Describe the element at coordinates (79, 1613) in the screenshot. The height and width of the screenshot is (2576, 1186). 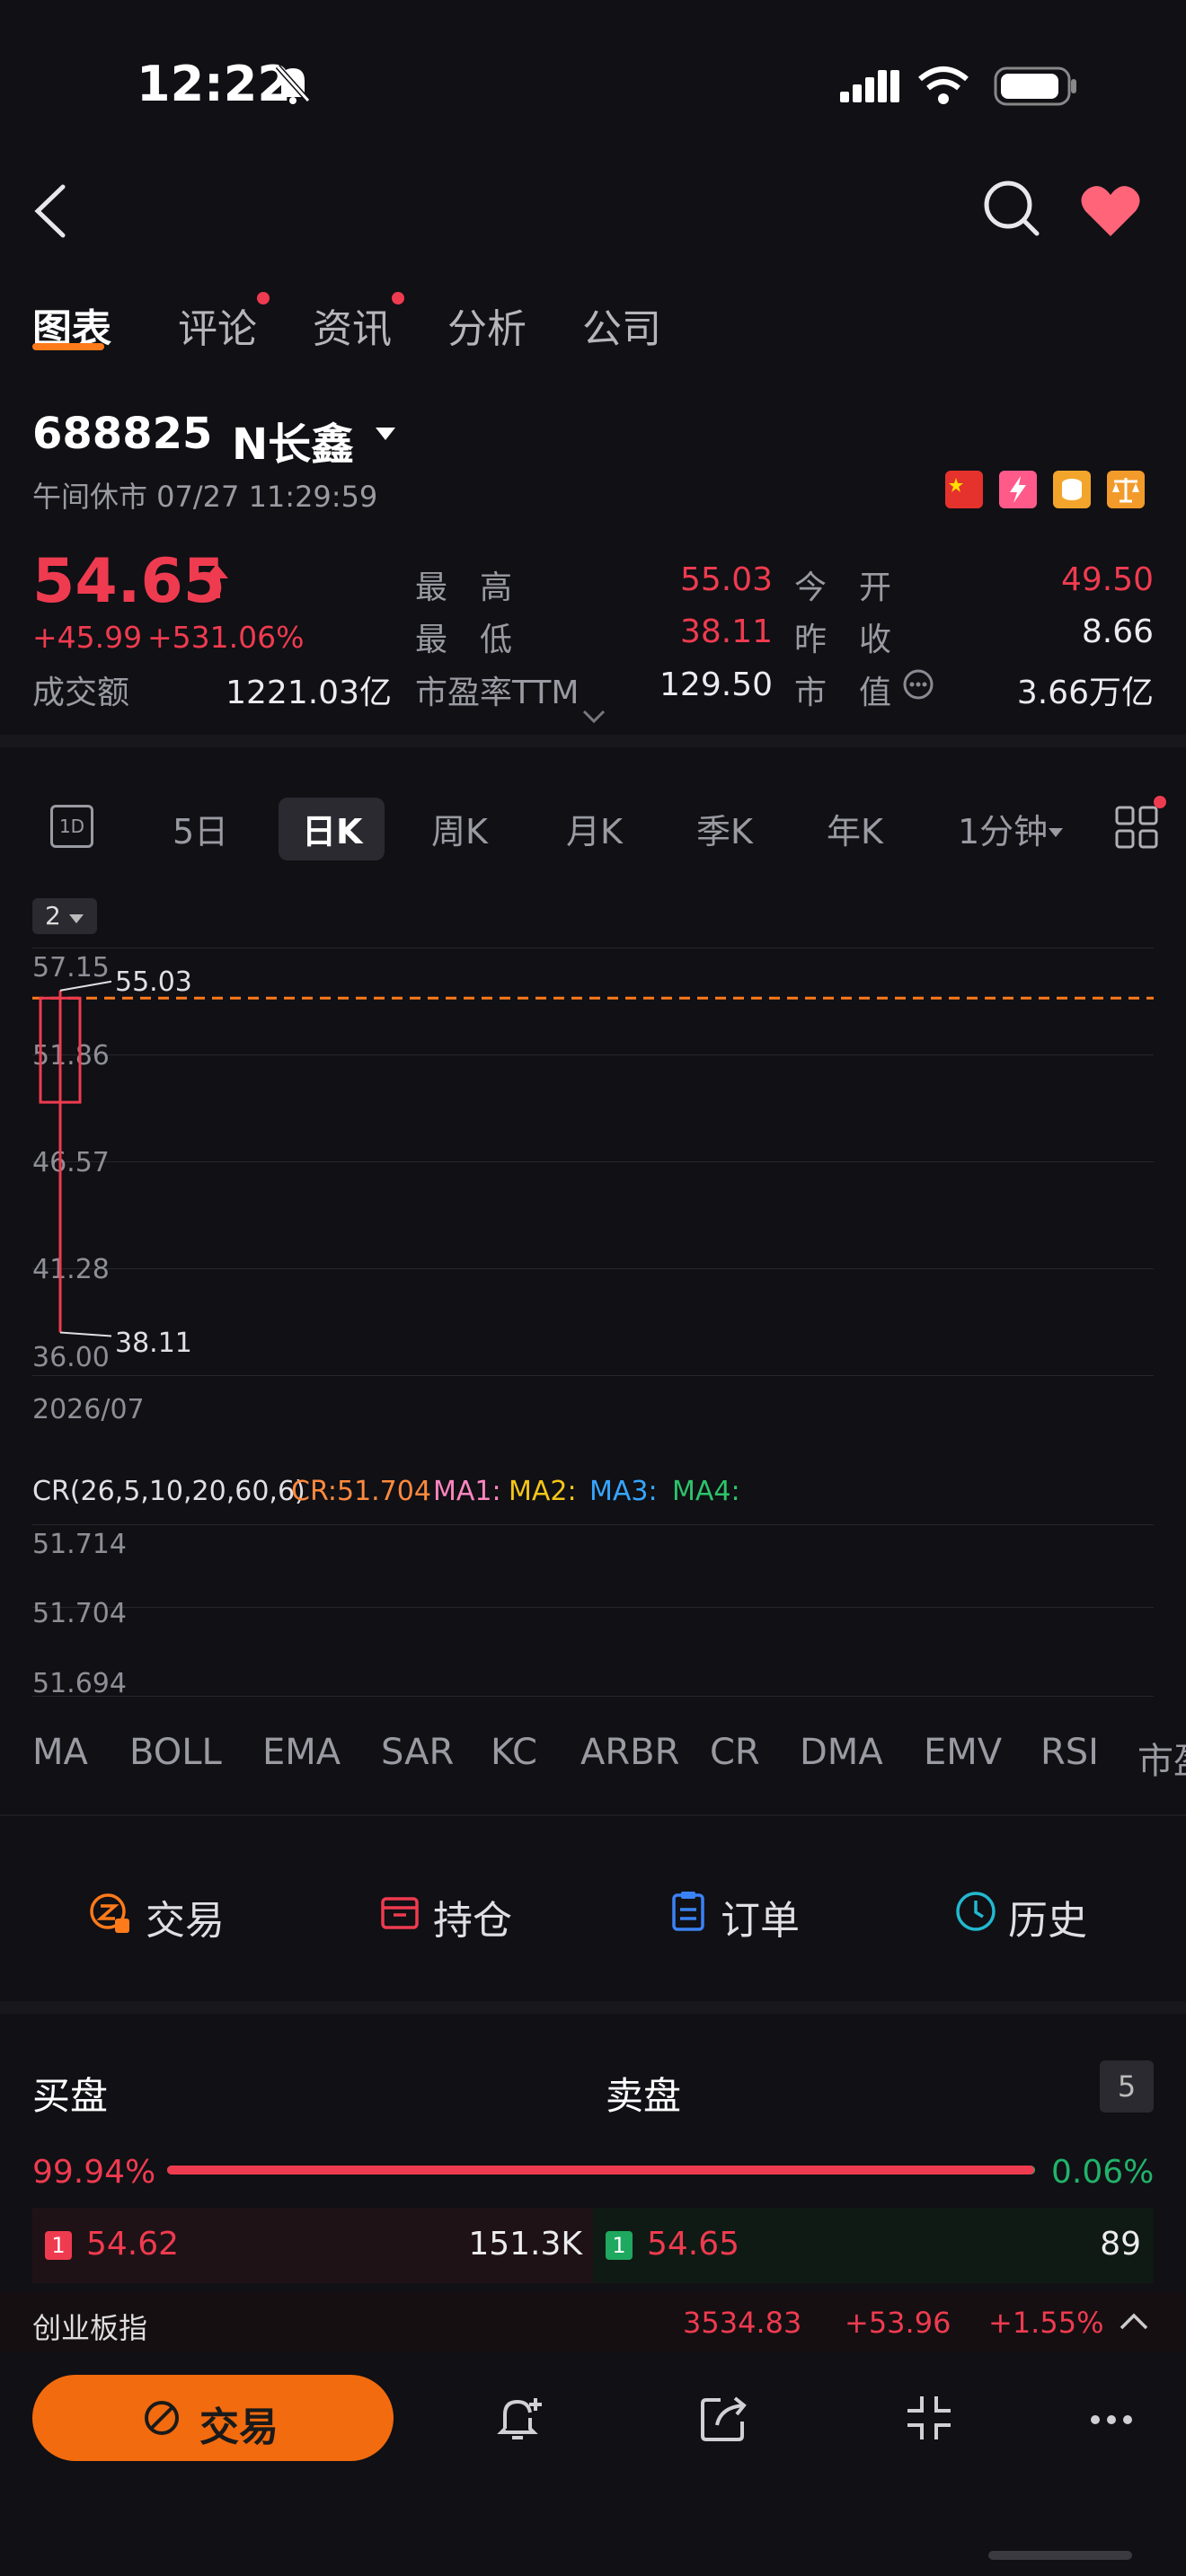
I see `cr-y-tick: 51.704` at that location.